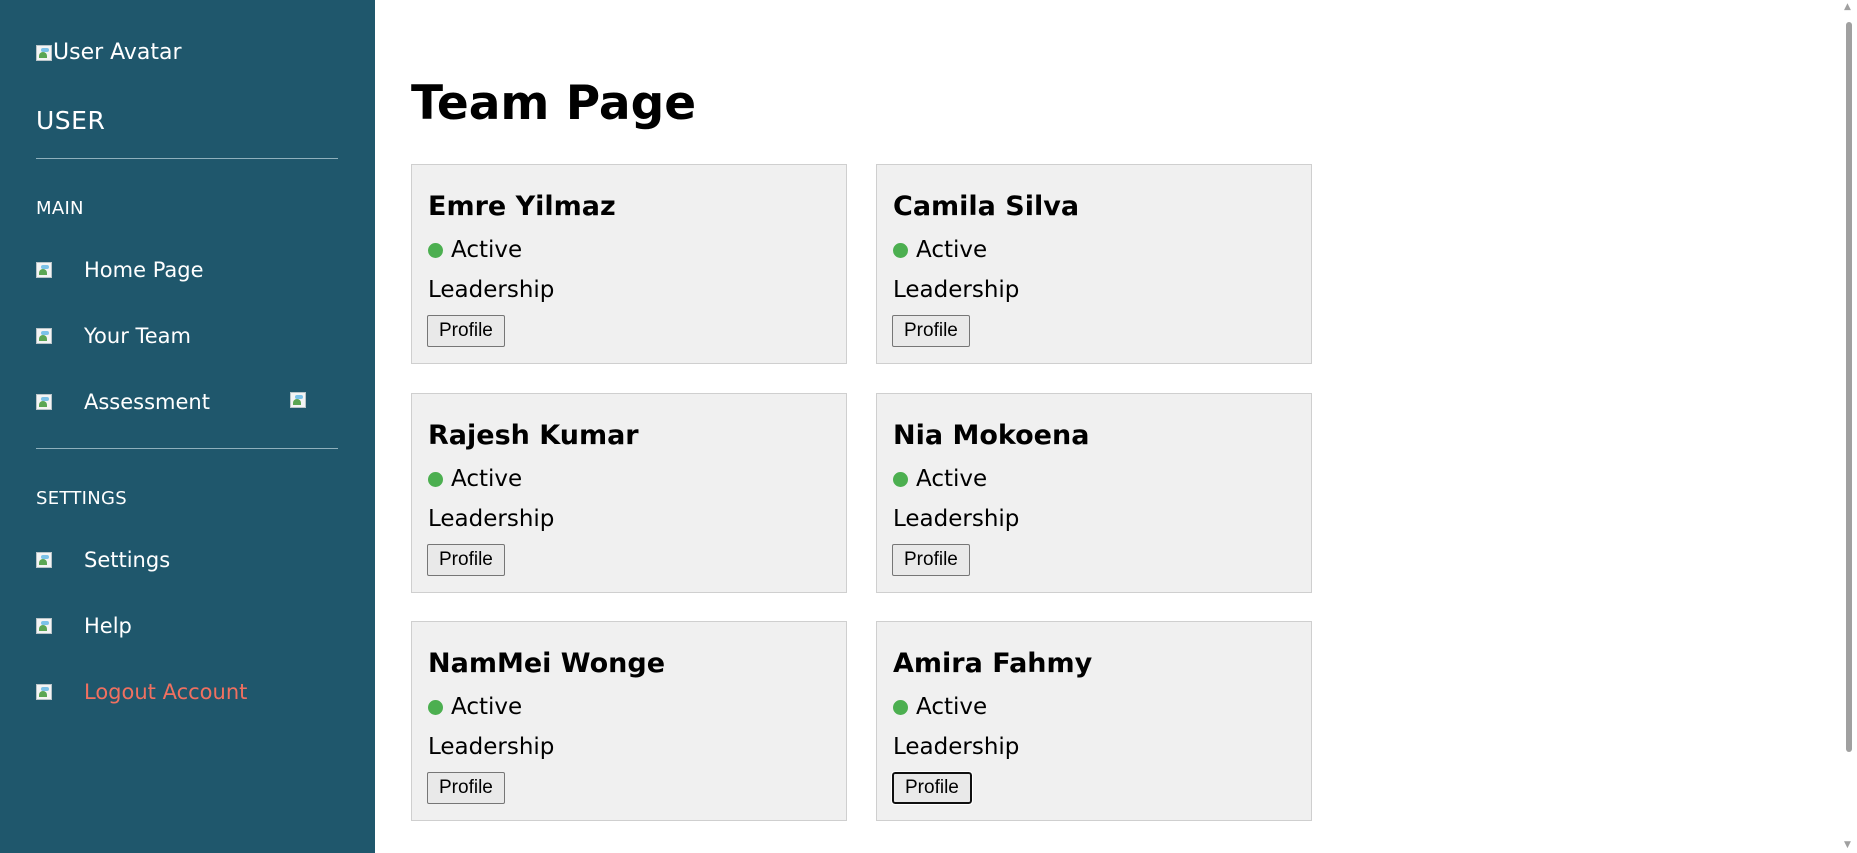  Describe the element at coordinates (1094, 493) in the screenshot. I see `team-member-card: Nia Mokoena Active Leadership Profile` at that location.